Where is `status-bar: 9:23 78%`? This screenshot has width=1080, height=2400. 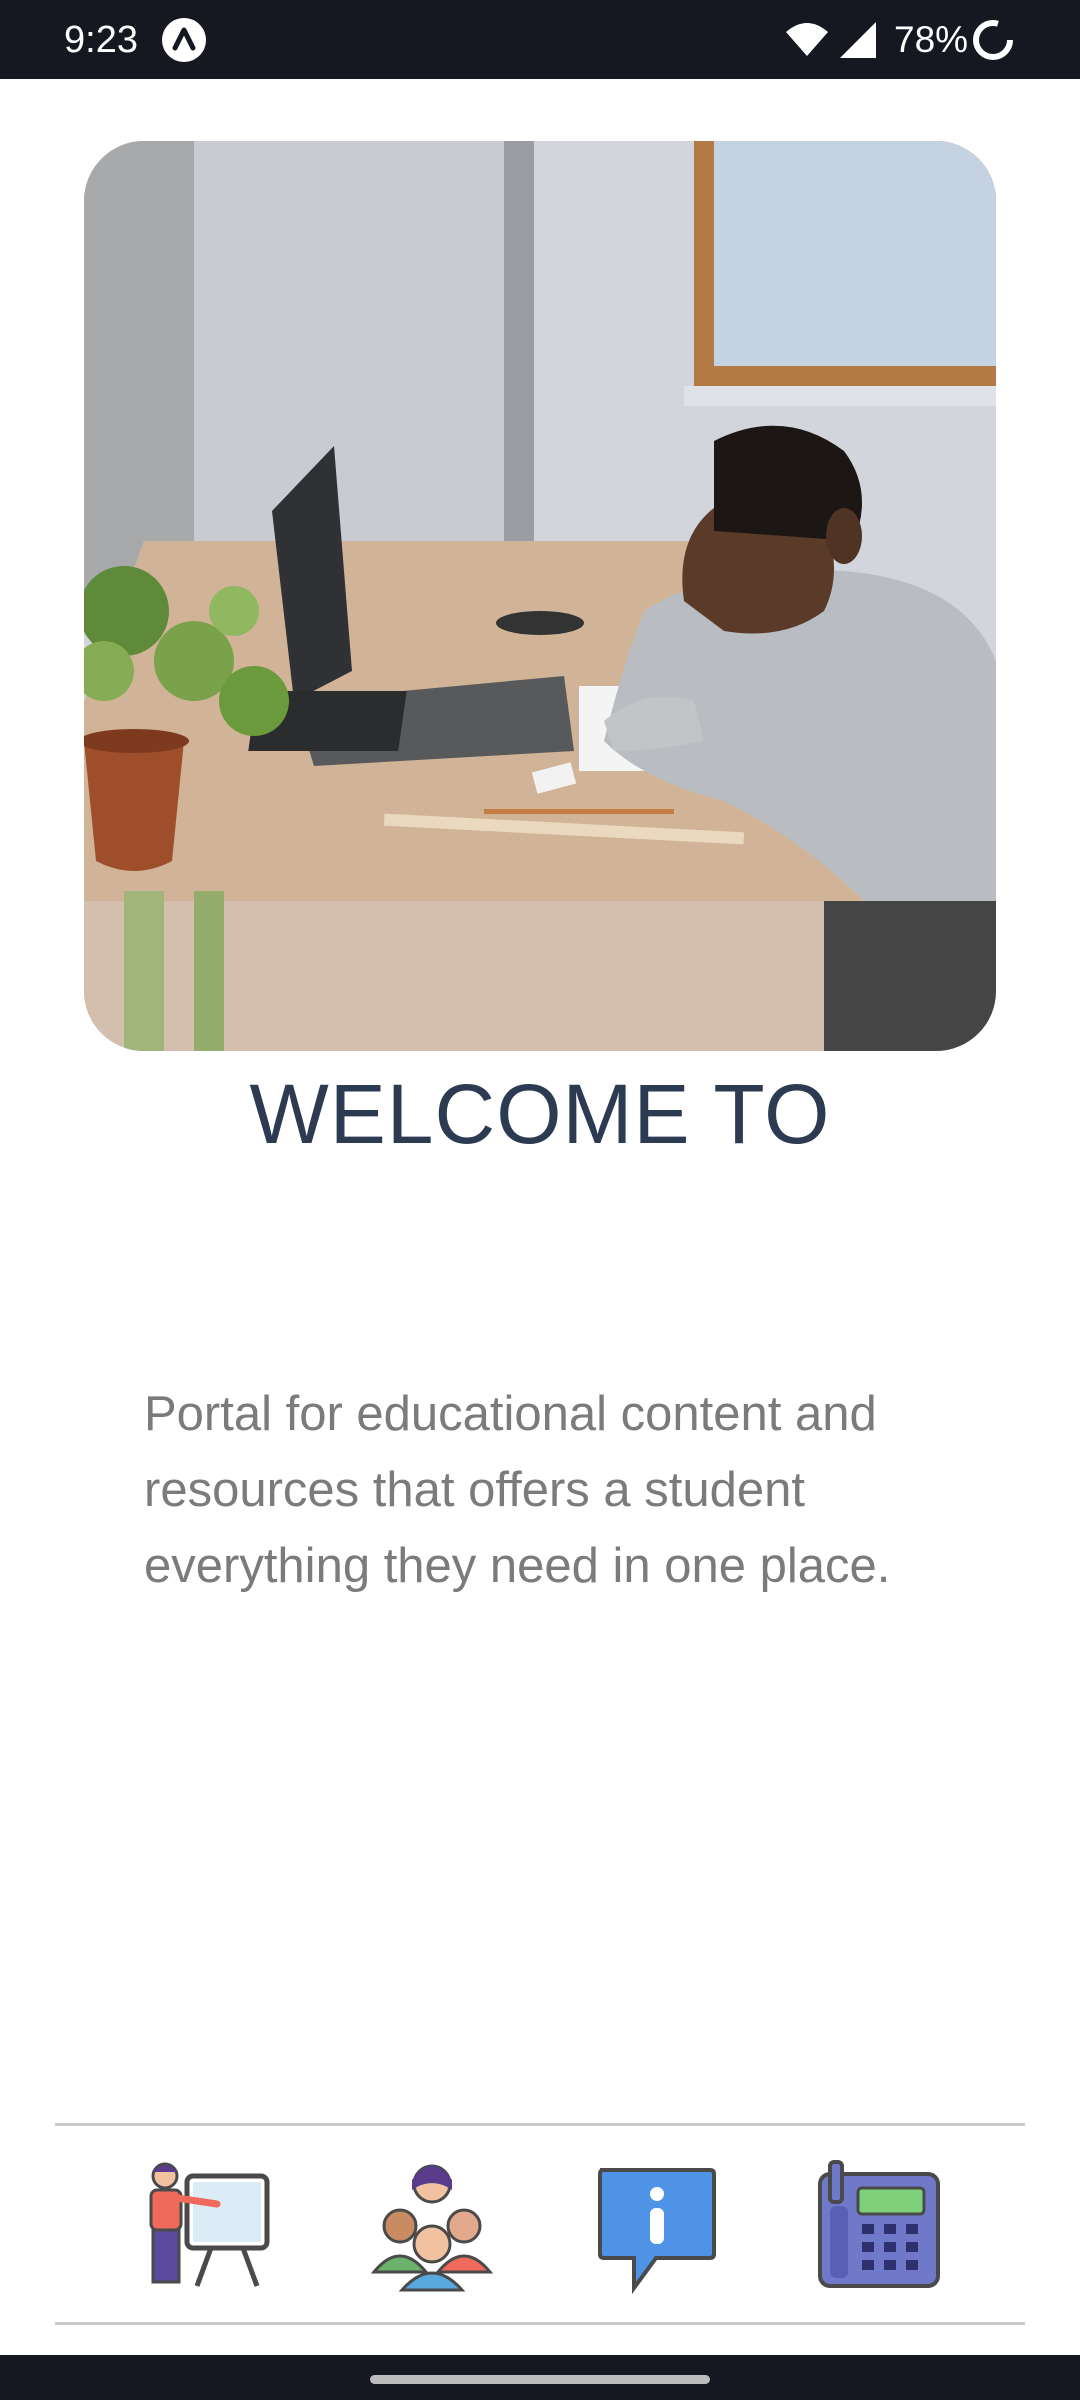 status-bar: 9:23 78% is located at coordinates (540, 39).